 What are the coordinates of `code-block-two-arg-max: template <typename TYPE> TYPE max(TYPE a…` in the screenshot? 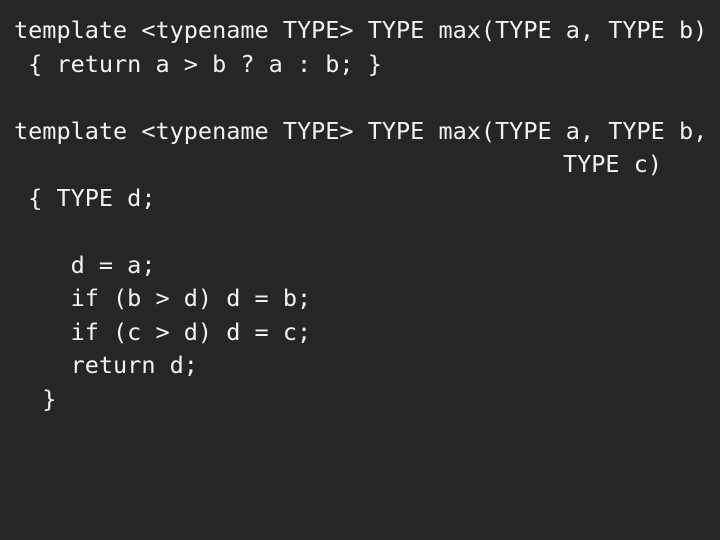 It's located at (360, 47).